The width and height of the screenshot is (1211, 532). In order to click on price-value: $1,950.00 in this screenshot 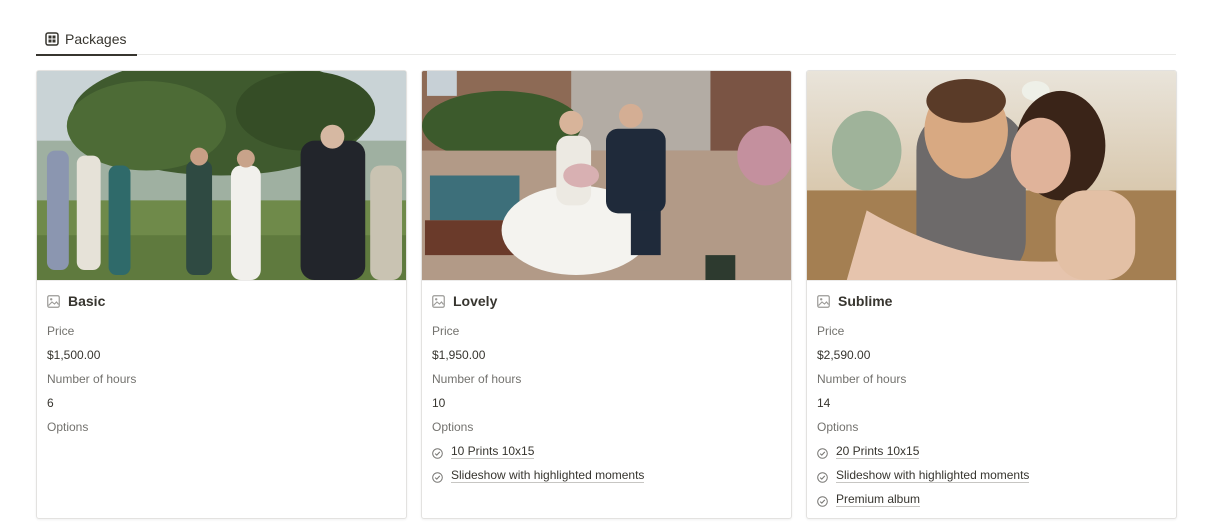, I will do `click(459, 355)`.